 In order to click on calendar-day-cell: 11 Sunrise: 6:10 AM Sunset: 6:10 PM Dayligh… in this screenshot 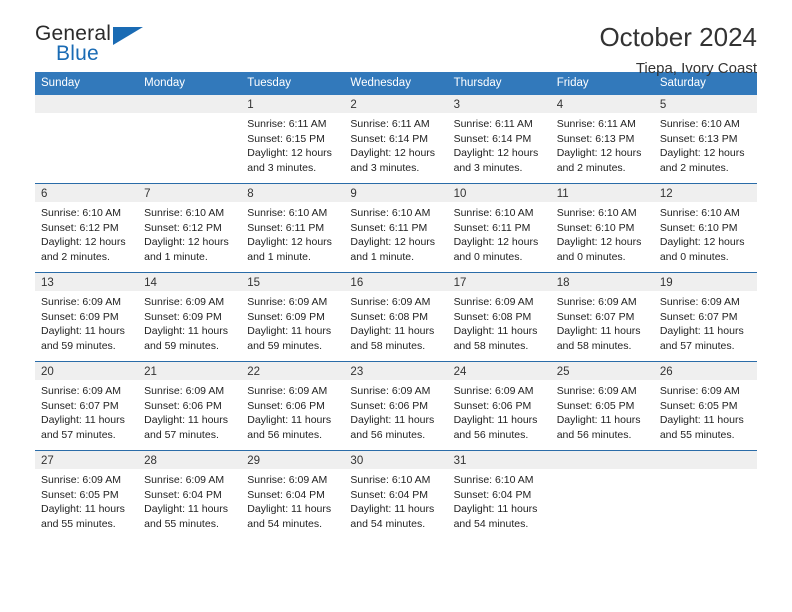, I will do `click(602, 228)`.